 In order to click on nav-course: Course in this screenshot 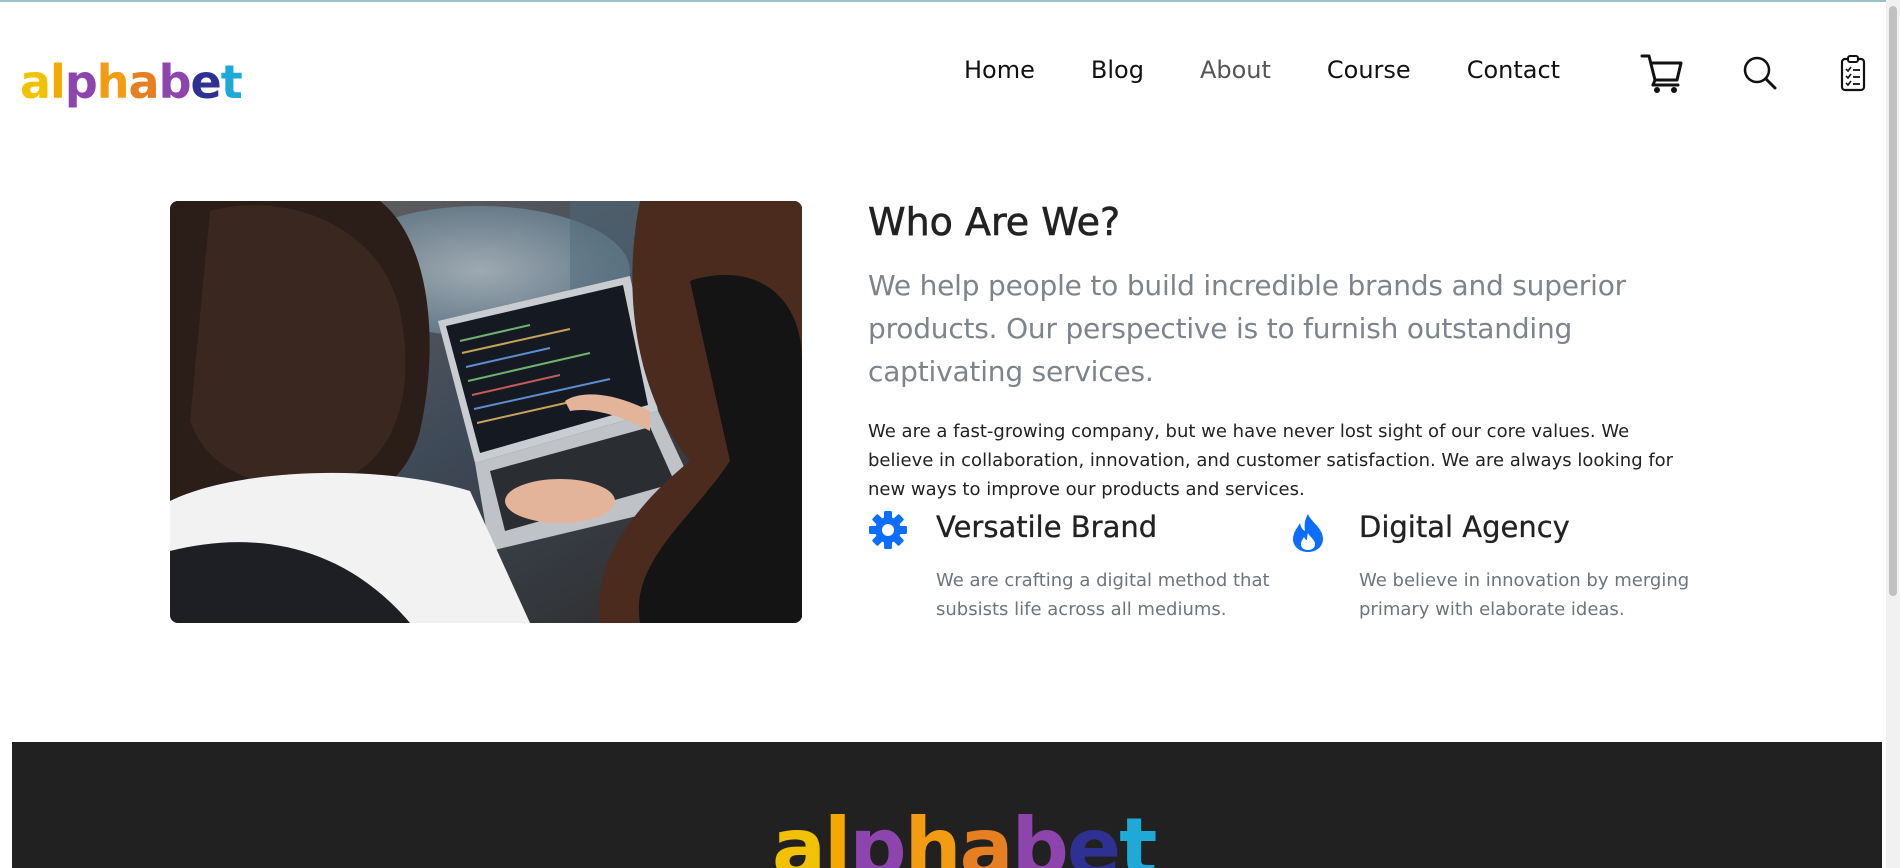, I will do `click(1369, 70)`.